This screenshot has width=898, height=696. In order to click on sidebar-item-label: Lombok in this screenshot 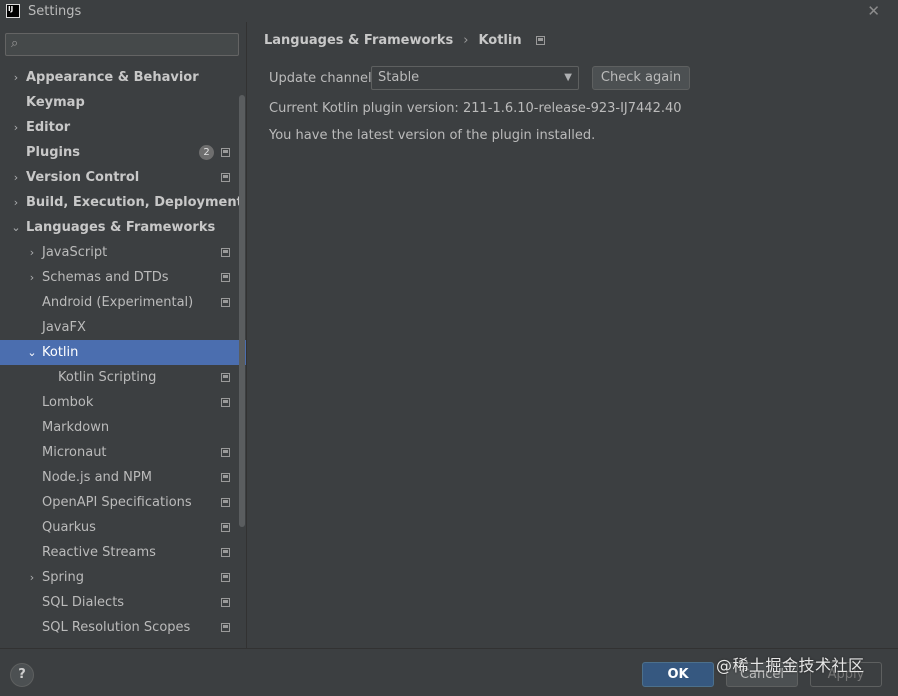, I will do `click(68, 402)`.